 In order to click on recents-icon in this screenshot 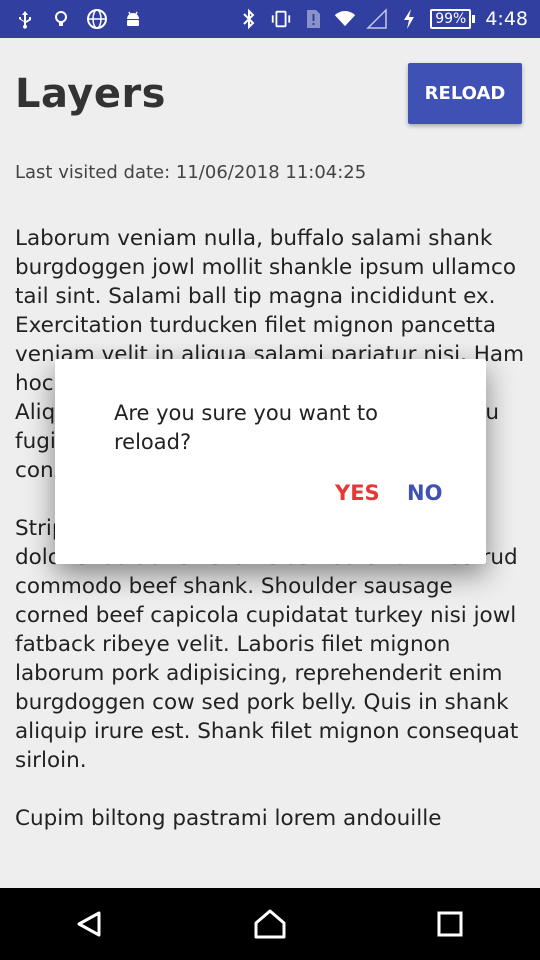, I will do `click(450, 924)`.